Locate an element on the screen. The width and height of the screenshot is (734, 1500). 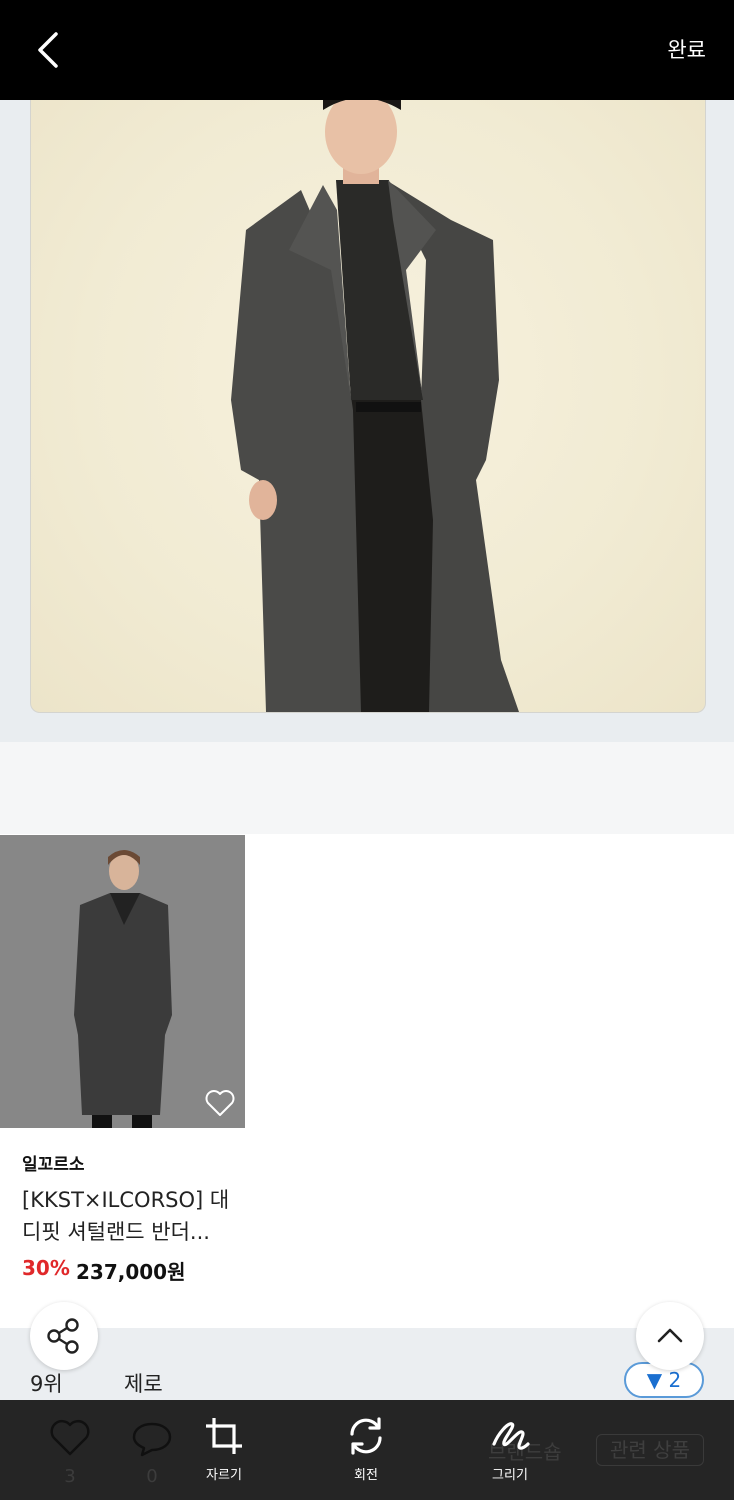
product-price: 237,000원 is located at coordinates (131, 1272).